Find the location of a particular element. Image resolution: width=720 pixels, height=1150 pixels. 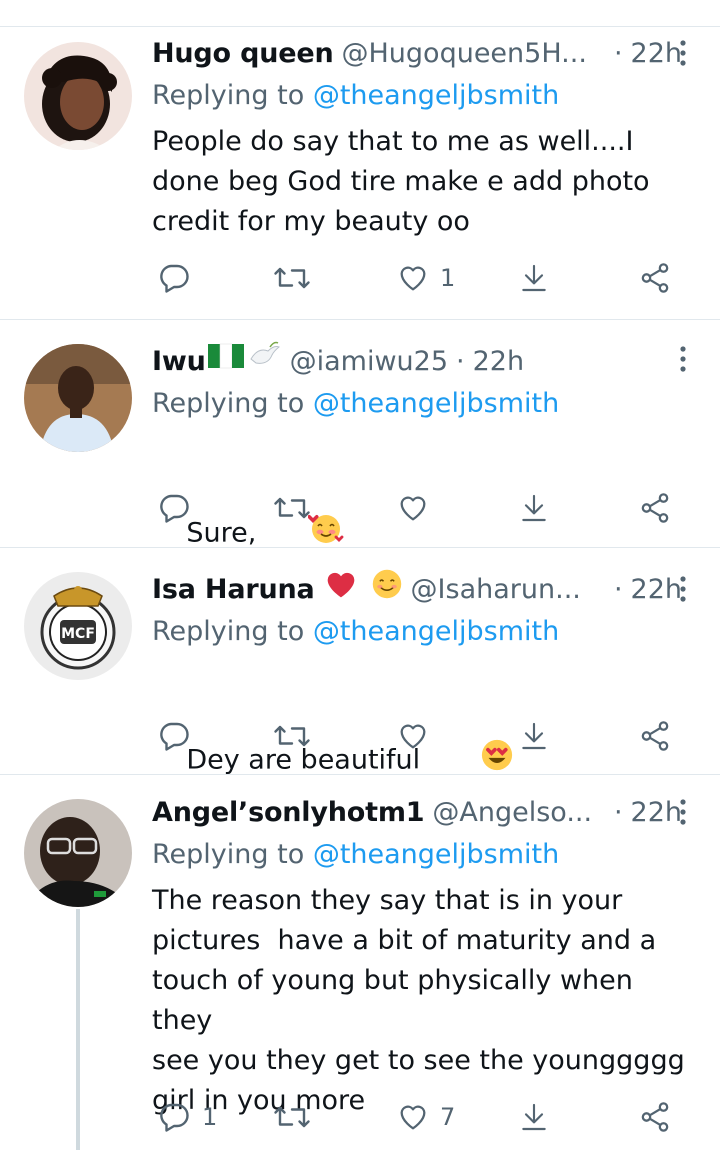

display-name: Angel’sonlyhotm1 is located at coordinates (288, 813).